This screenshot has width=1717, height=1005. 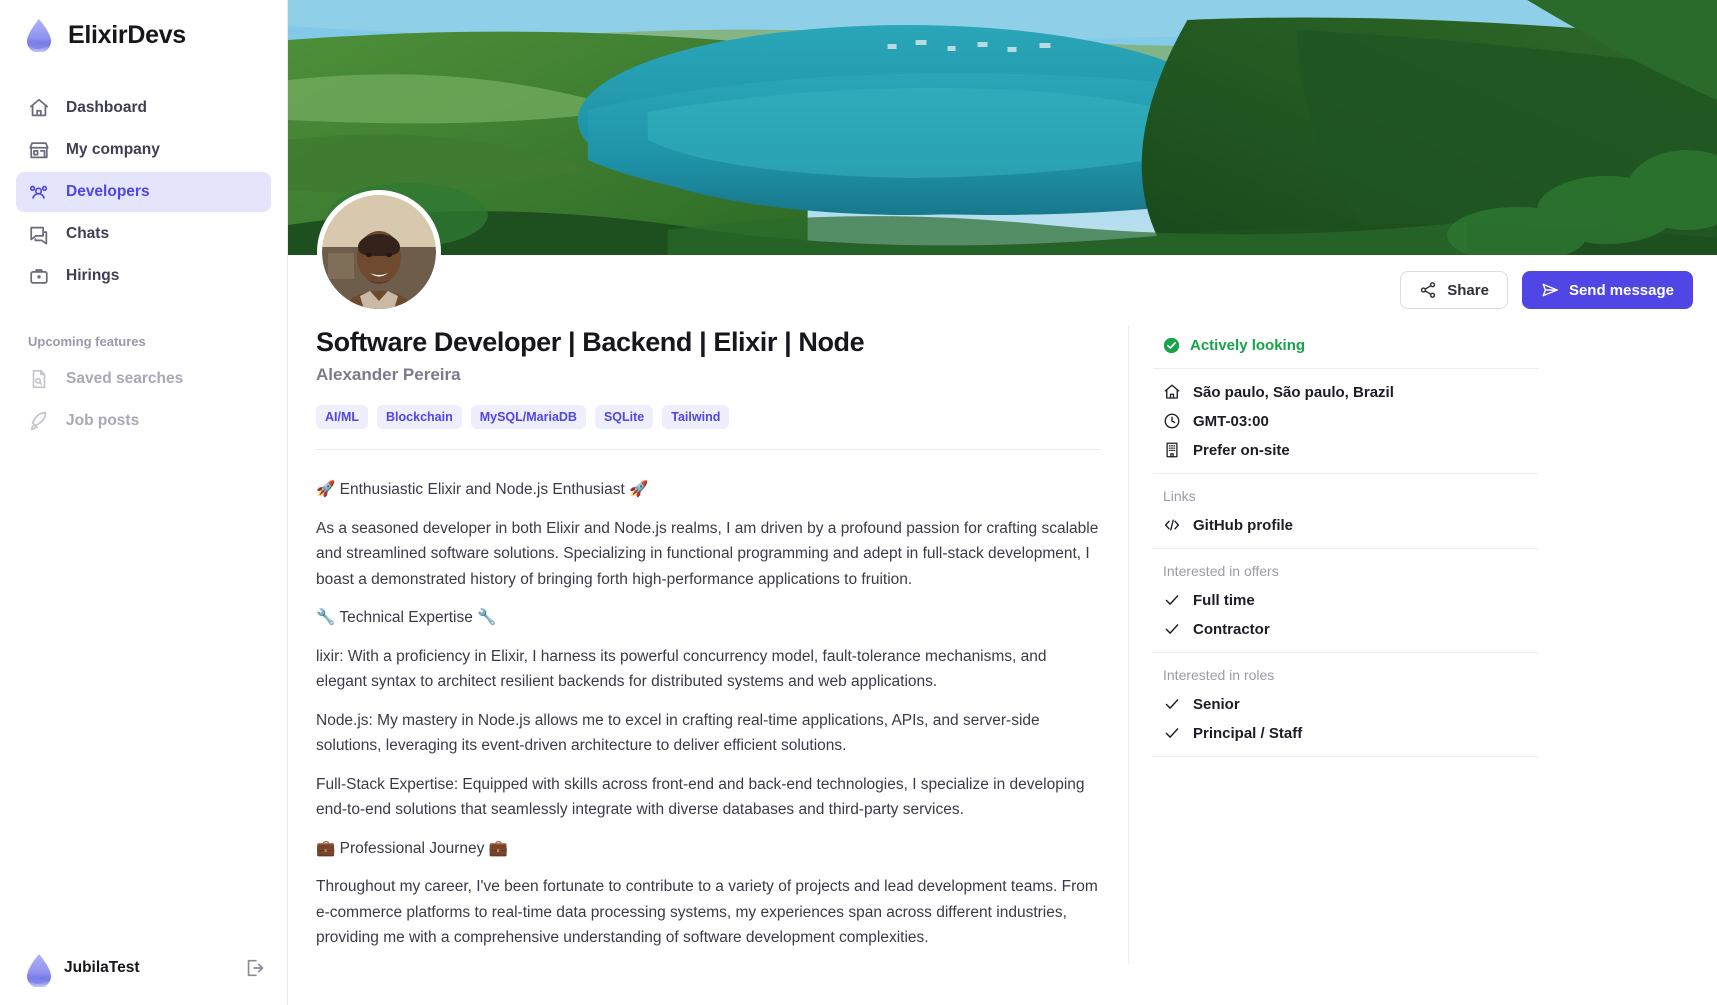 What do you see at coordinates (1241, 450) in the screenshot?
I see `work-preference-text: Prefer on-site` at bounding box center [1241, 450].